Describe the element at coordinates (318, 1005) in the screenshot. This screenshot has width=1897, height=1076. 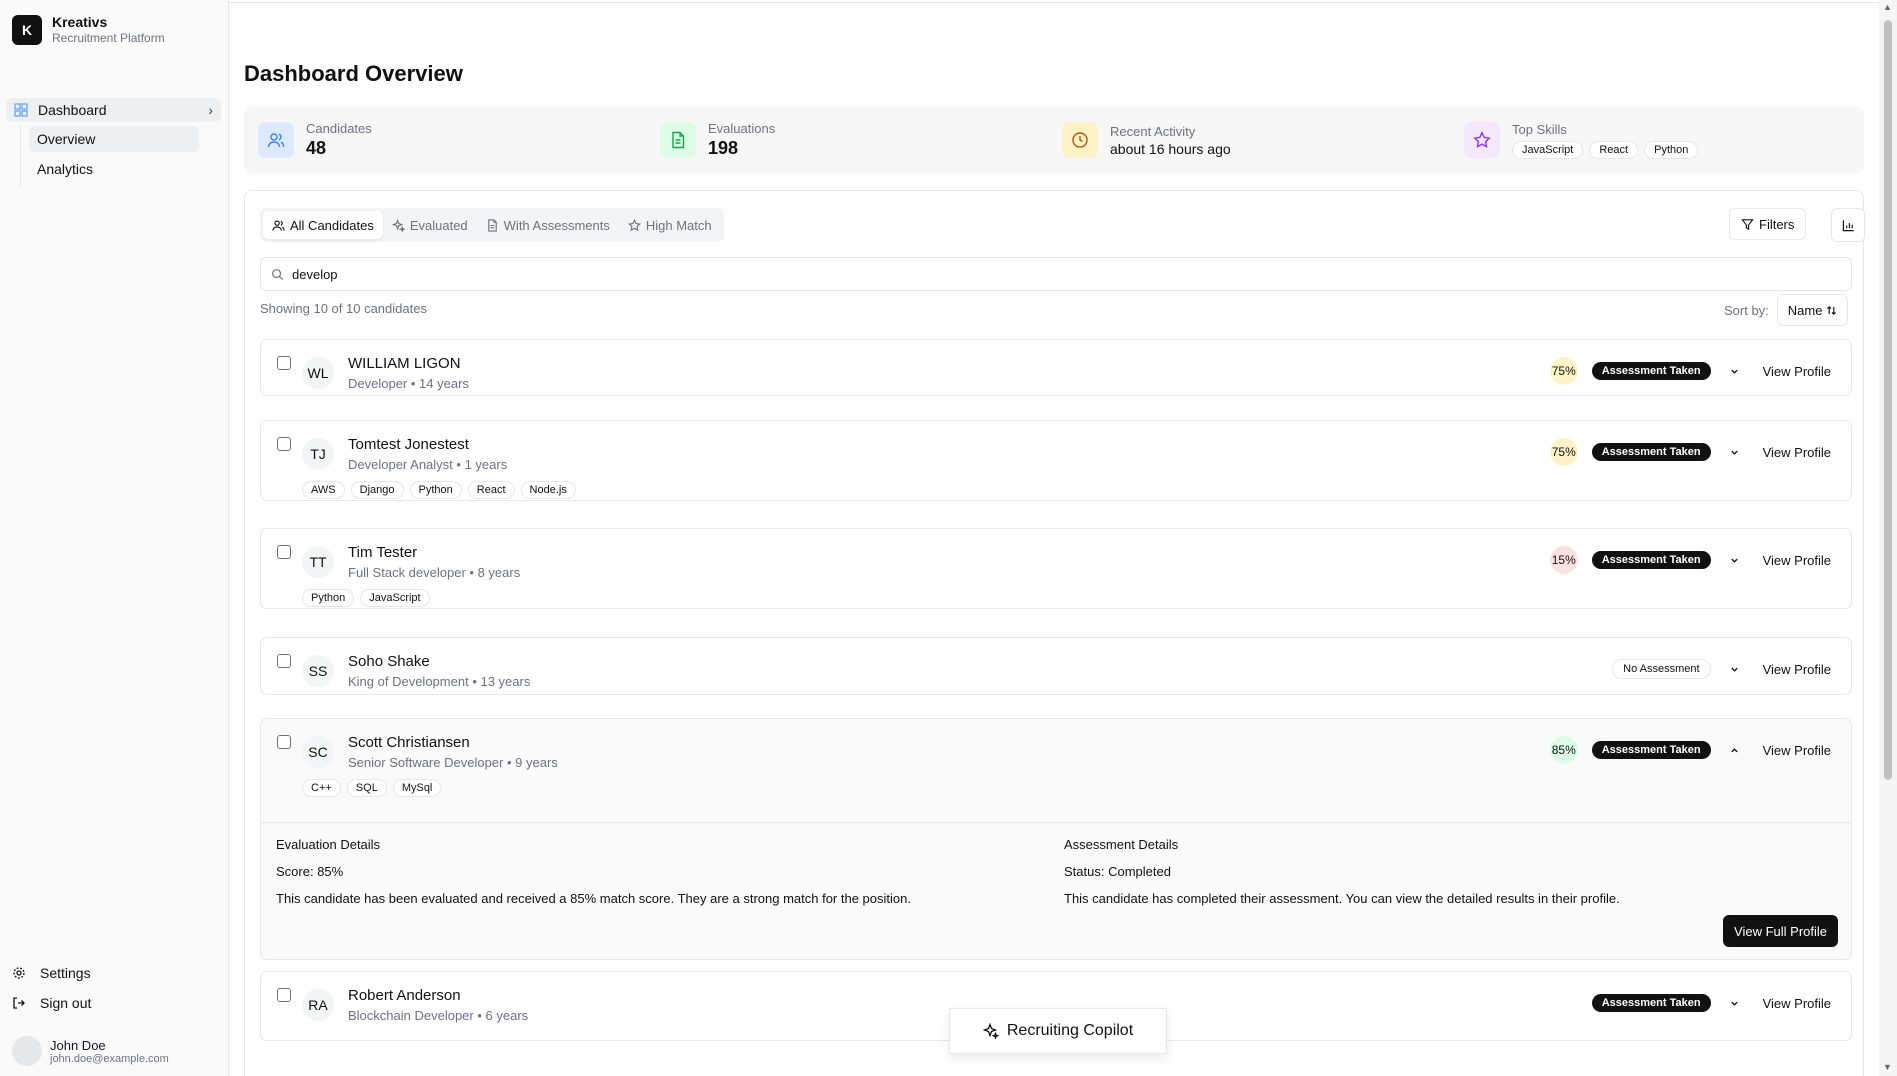
I see `avatar: RA` at that location.